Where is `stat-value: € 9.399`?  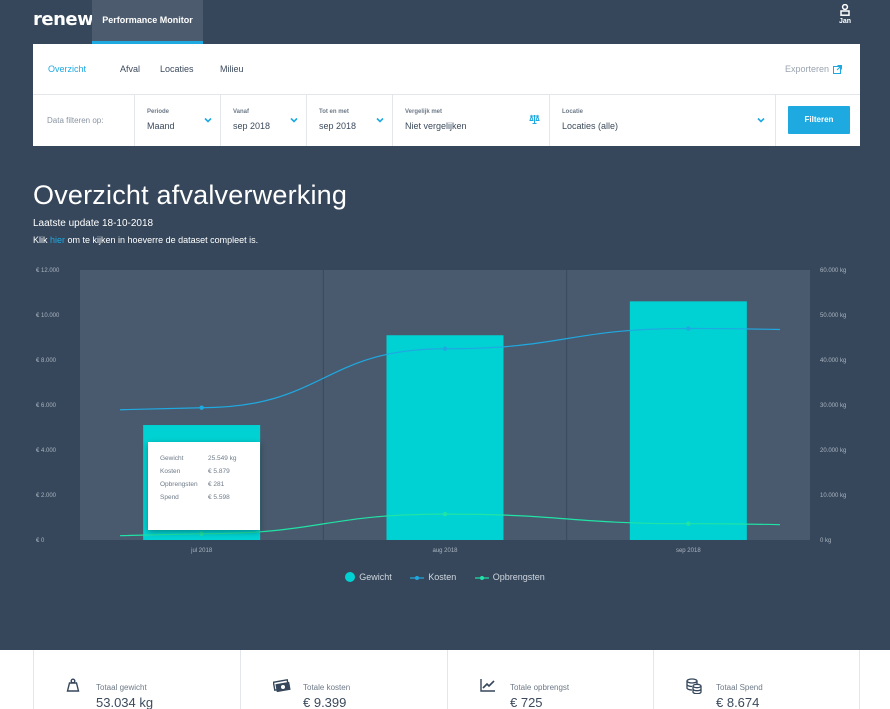
stat-value: € 9.399 is located at coordinates (325, 702).